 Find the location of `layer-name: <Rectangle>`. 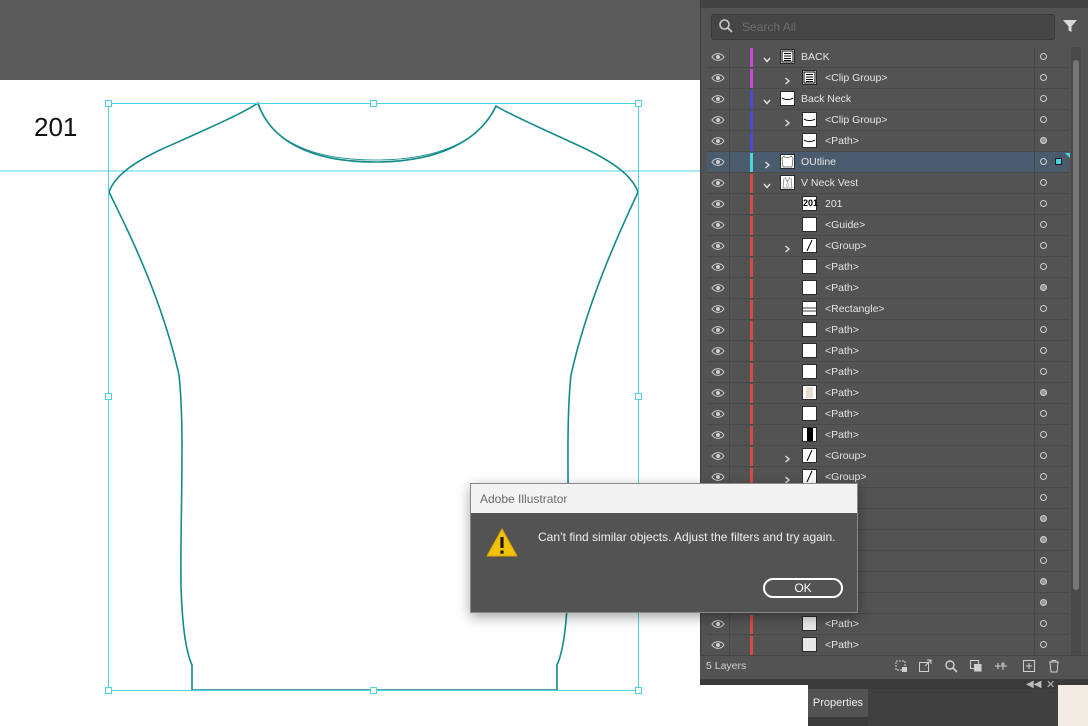

layer-name: <Rectangle> is located at coordinates (855, 309).